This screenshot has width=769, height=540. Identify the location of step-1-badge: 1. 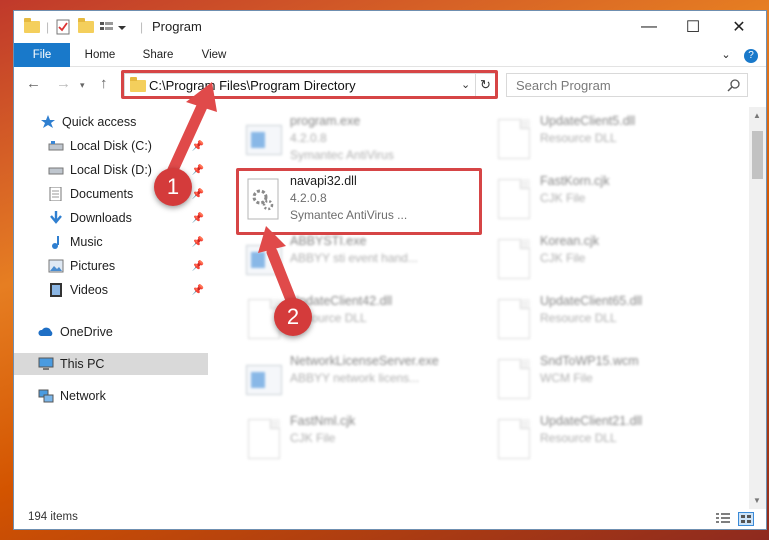
(173, 187).